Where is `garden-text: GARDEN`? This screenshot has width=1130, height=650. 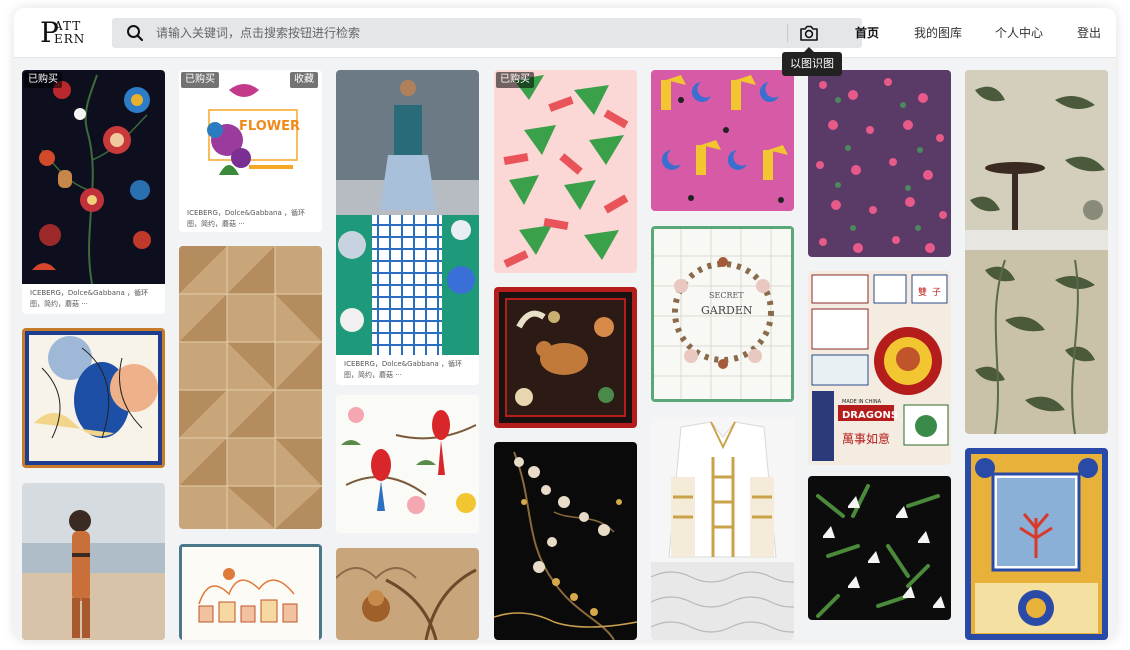 garden-text: GARDEN is located at coordinates (727, 310).